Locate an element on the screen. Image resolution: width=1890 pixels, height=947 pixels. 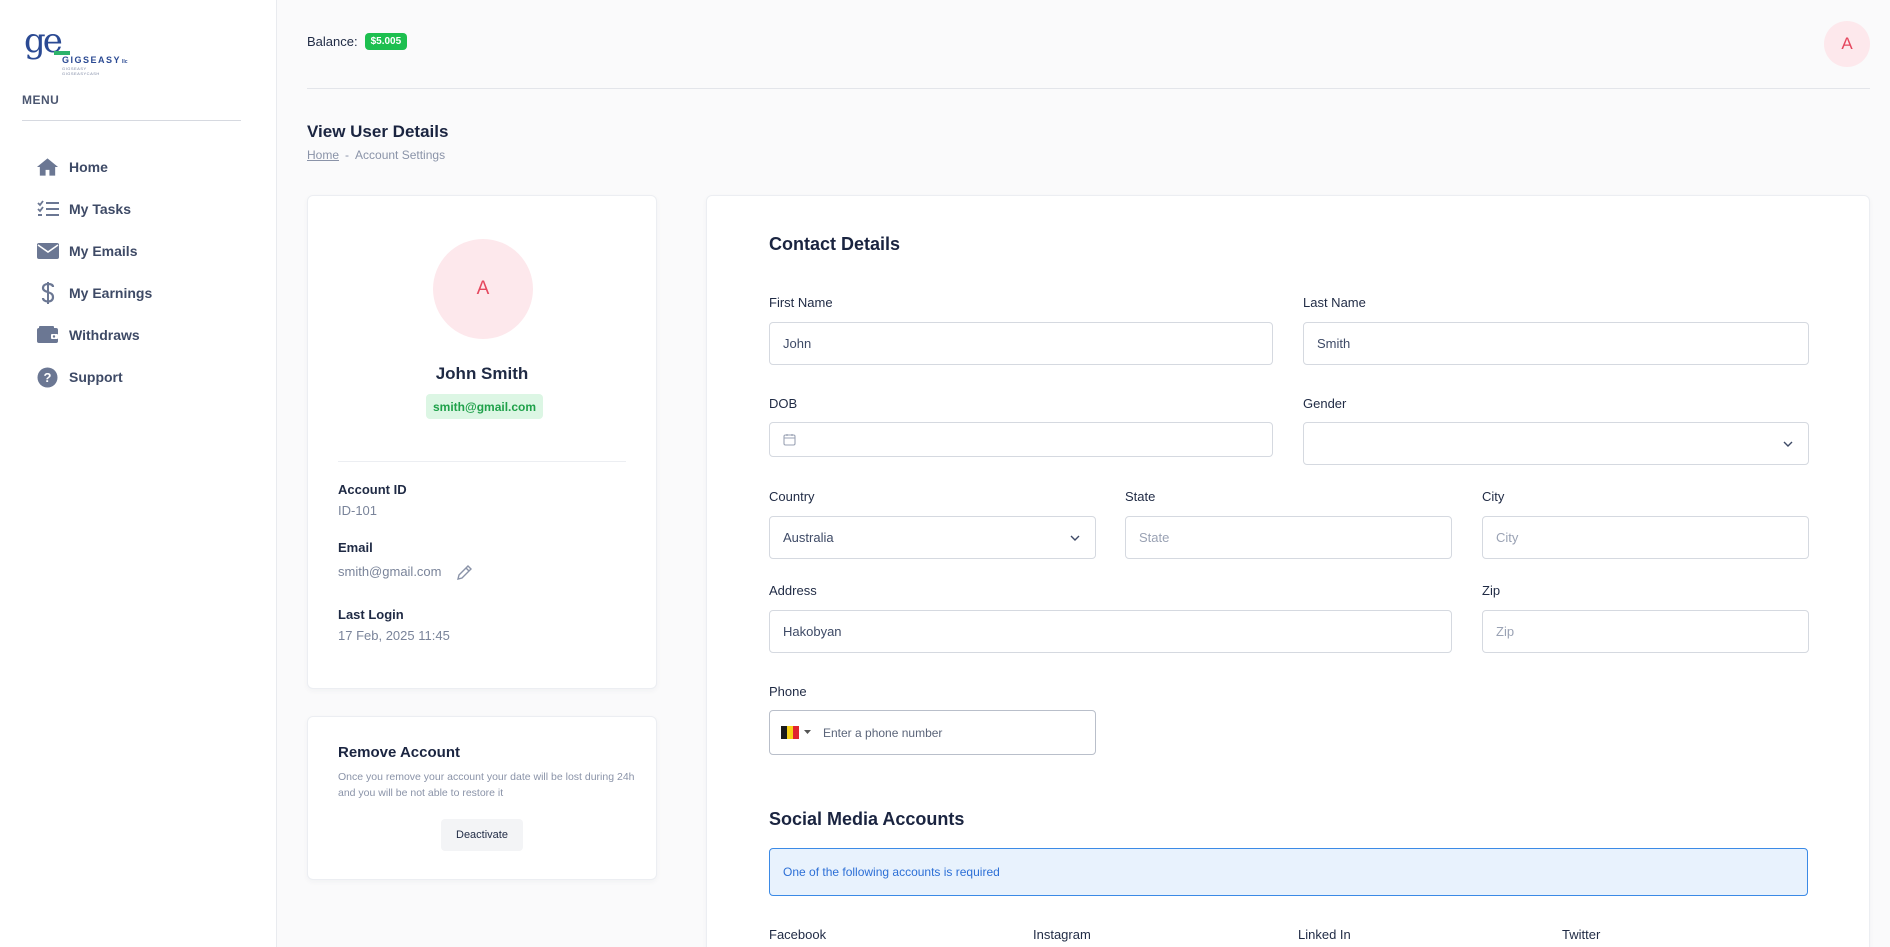
flag-stripe is located at coordinates (796, 732).